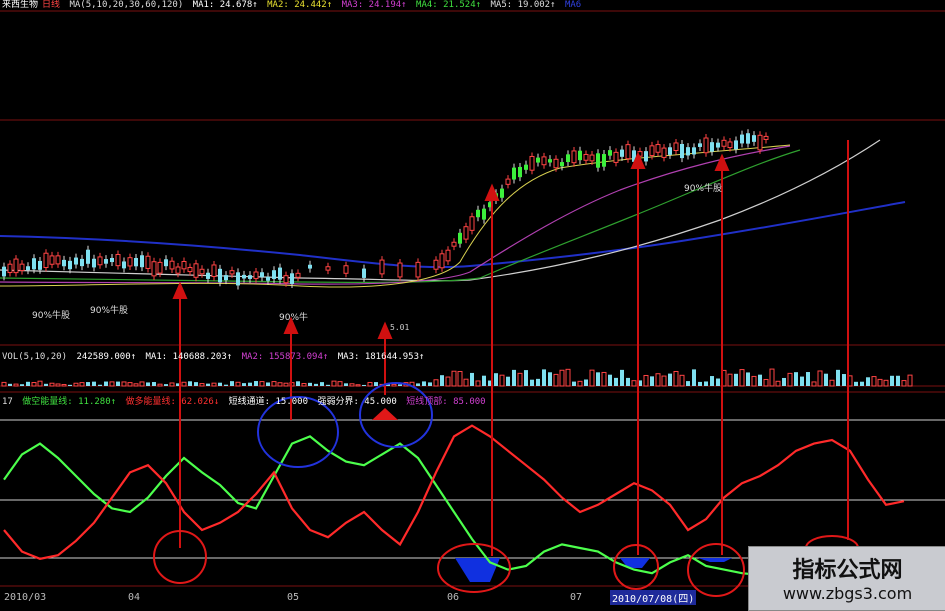 The height and width of the screenshot is (611, 945). What do you see at coordinates (374, 5) in the screenshot?
I see `ma3-value: MA3: 24.194↑` at bounding box center [374, 5].